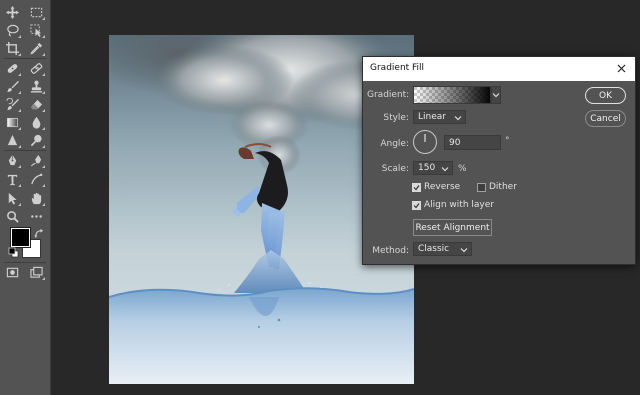 Image resolution: width=640 pixels, height=395 pixels. I want to click on hand-tool, so click(36, 198).